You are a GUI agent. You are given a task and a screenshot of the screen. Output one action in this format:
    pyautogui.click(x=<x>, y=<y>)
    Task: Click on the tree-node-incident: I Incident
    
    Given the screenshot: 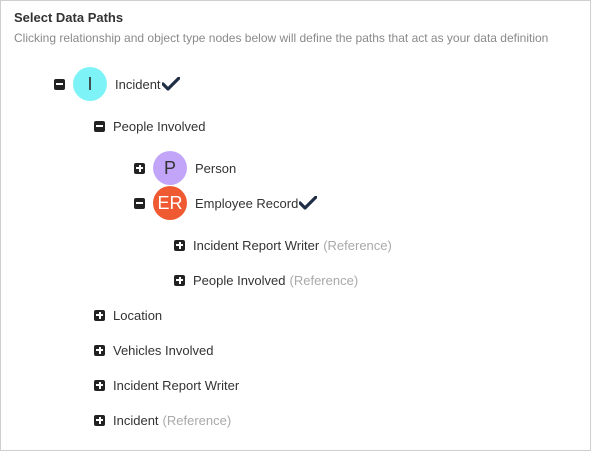 What is the action you would take?
    pyautogui.click(x=117, y=84)
    